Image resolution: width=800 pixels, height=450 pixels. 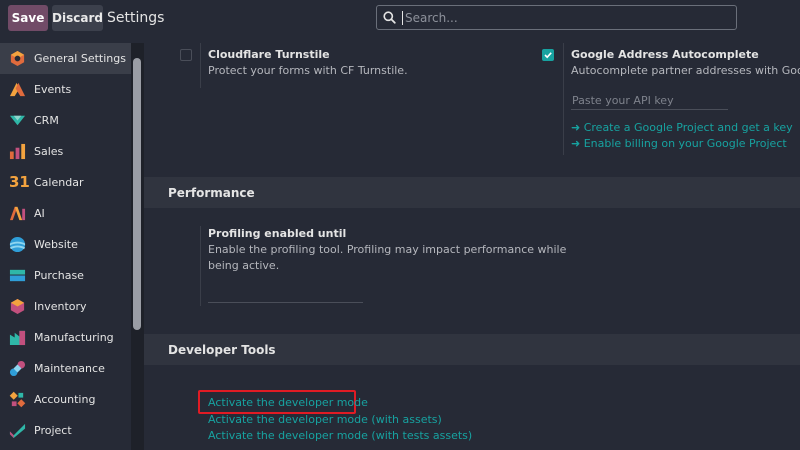 What do you see at coordinates (17, 213) in the screenshot?
I see `ai-icon` at bounding box center [17, 213].